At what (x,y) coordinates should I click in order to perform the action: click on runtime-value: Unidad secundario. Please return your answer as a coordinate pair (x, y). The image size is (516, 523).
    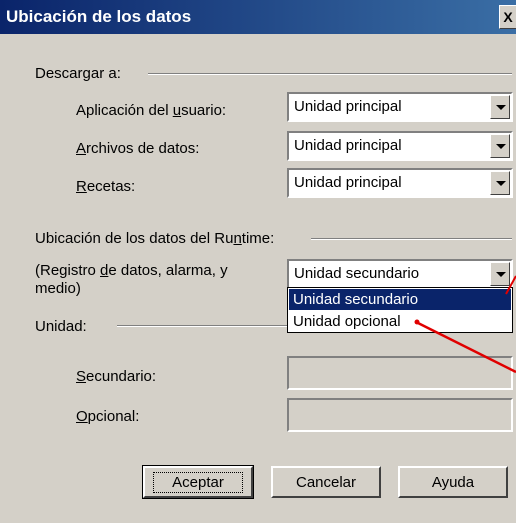
    Looking at the image, I should click on (357, 273).